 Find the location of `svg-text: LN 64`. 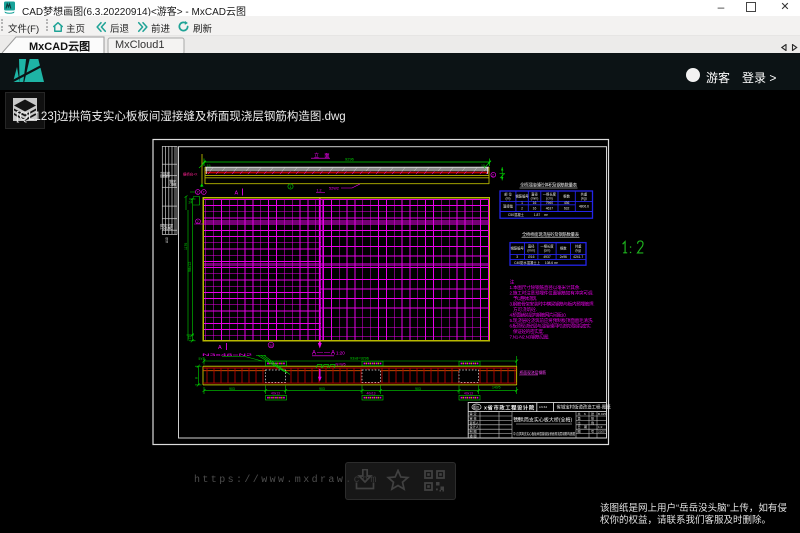

svg-text: LN 64 is located at coordinates (543, 407).